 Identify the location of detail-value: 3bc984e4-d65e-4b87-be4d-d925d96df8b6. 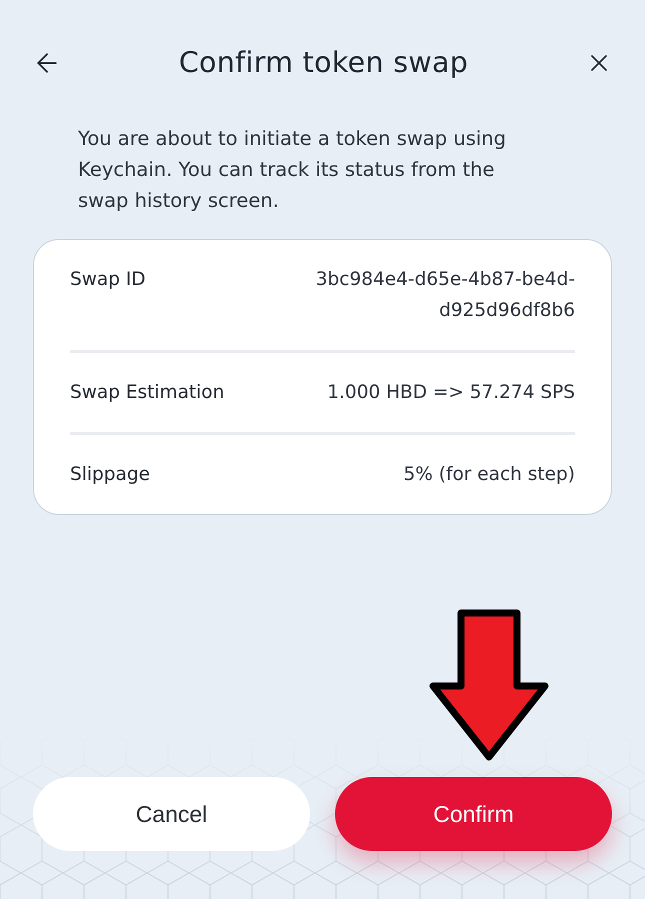
(444, 295).